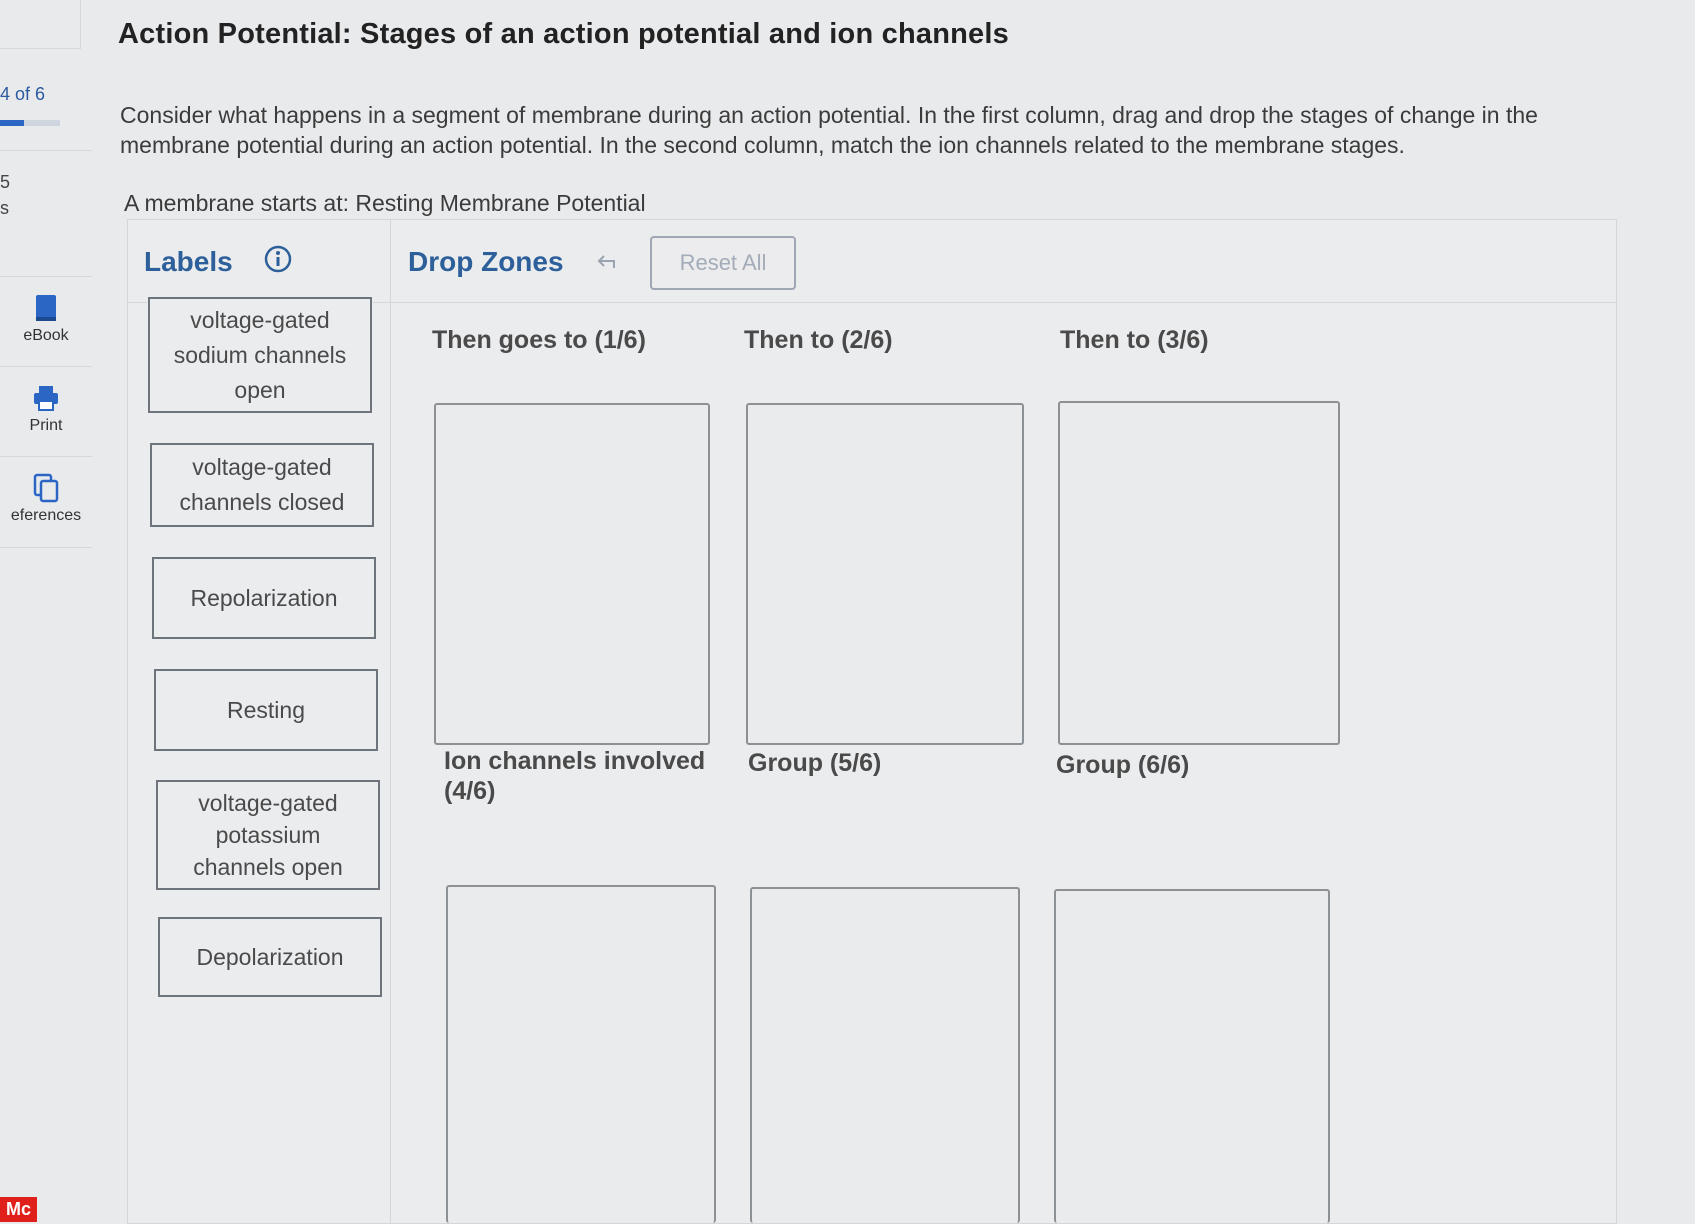 The image size is (1695, 1224). What do you see at coordinates (46, 411) in the screenshot?
I see `print-button: Print` at bounding box center [46, 411].